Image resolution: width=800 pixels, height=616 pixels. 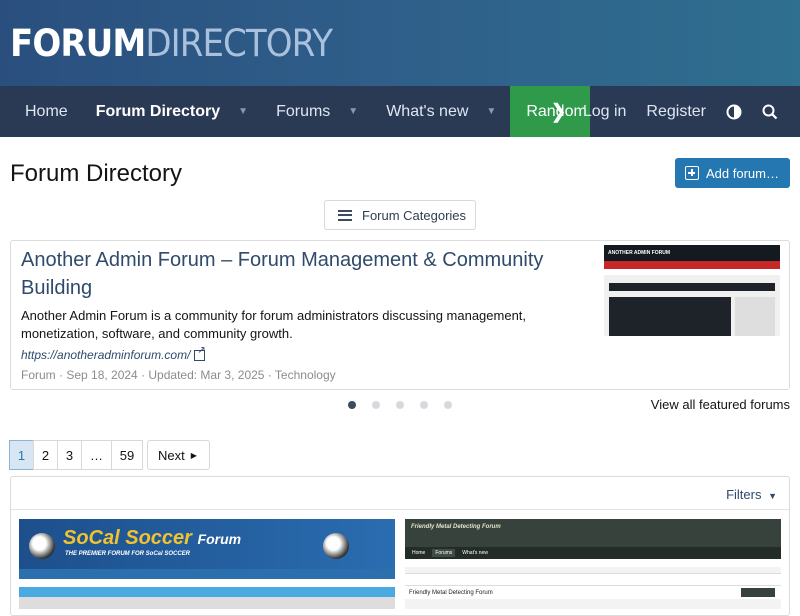 What do you see at coordinates (219, 539) in the screenshot?
I see `thumbnail-logo-suffix: Forum` at bounding box center [219, 539].